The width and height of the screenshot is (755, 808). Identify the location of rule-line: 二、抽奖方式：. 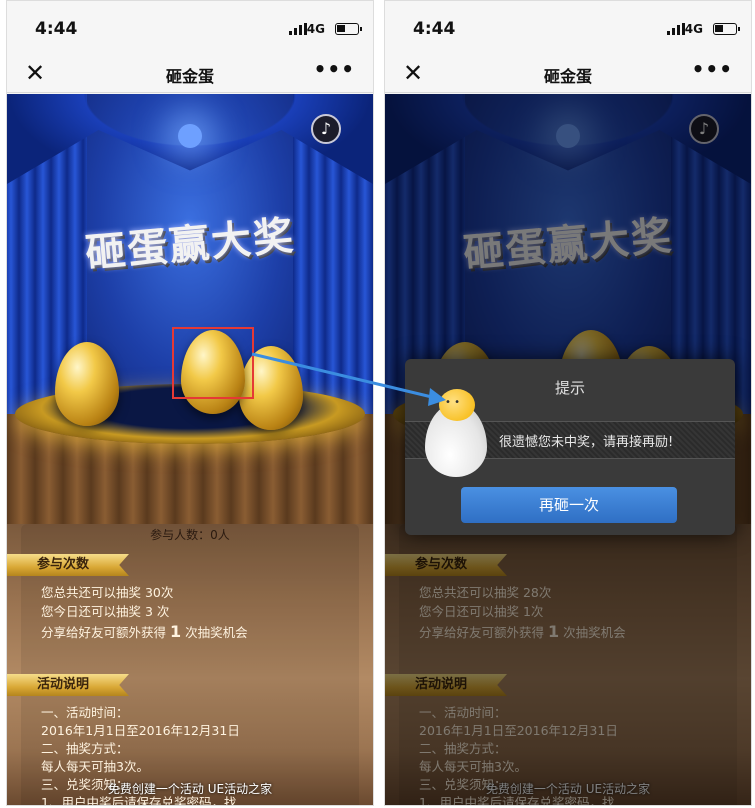
(85, 748).